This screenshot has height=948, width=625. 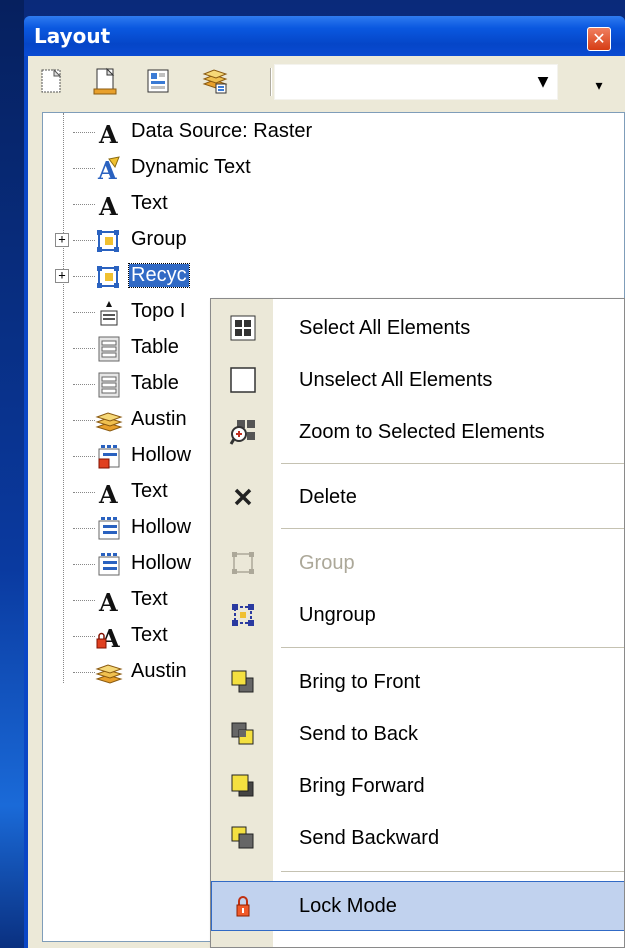 I want to click on tree-item-label: Austin, so click(x=159, y=671).